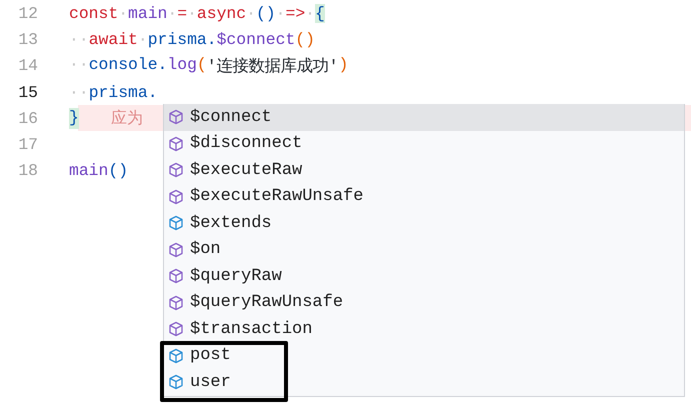  I want to click on suggestion-item: $queryRawUnsafe, so click(424, 303).